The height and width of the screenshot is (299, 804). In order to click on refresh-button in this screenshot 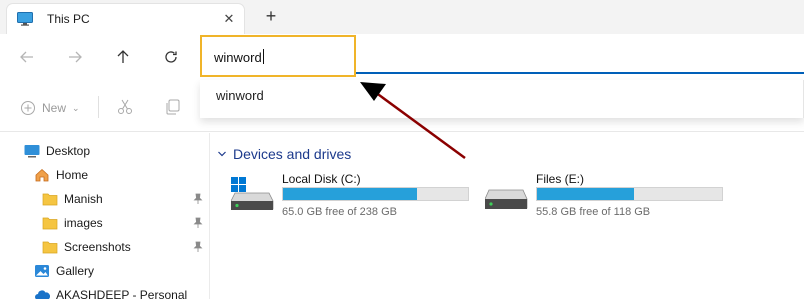, I will do `click(171, 57)`.